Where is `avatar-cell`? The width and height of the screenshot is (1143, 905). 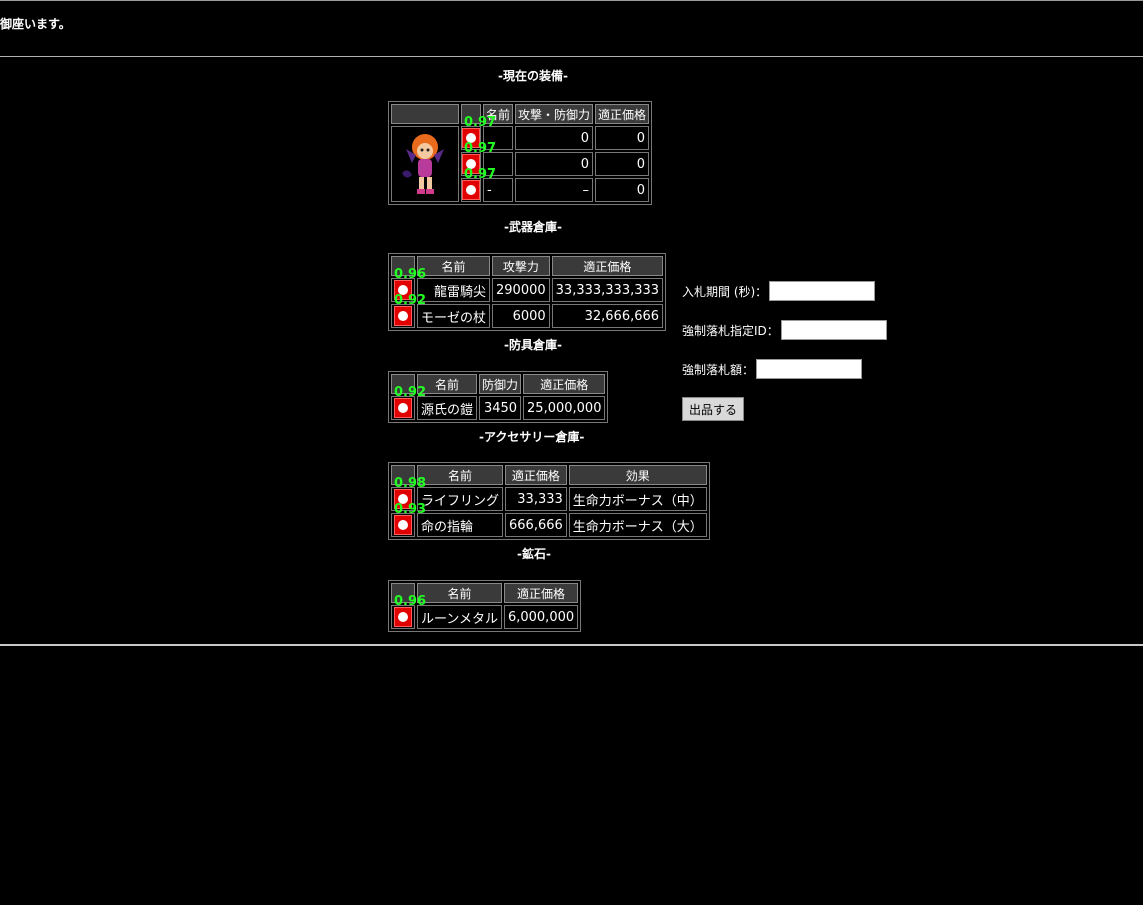 avatar-cell is located at coordinates (425, 164).